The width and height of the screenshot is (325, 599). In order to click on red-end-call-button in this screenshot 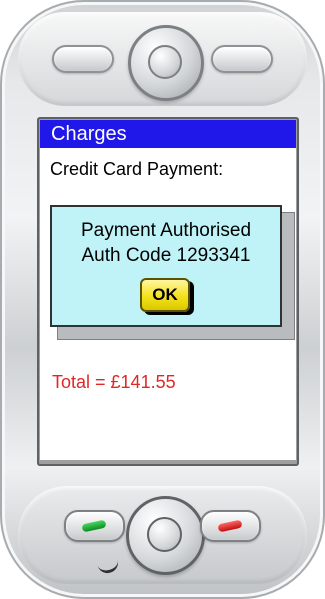, I will do `click(230, 526)`.